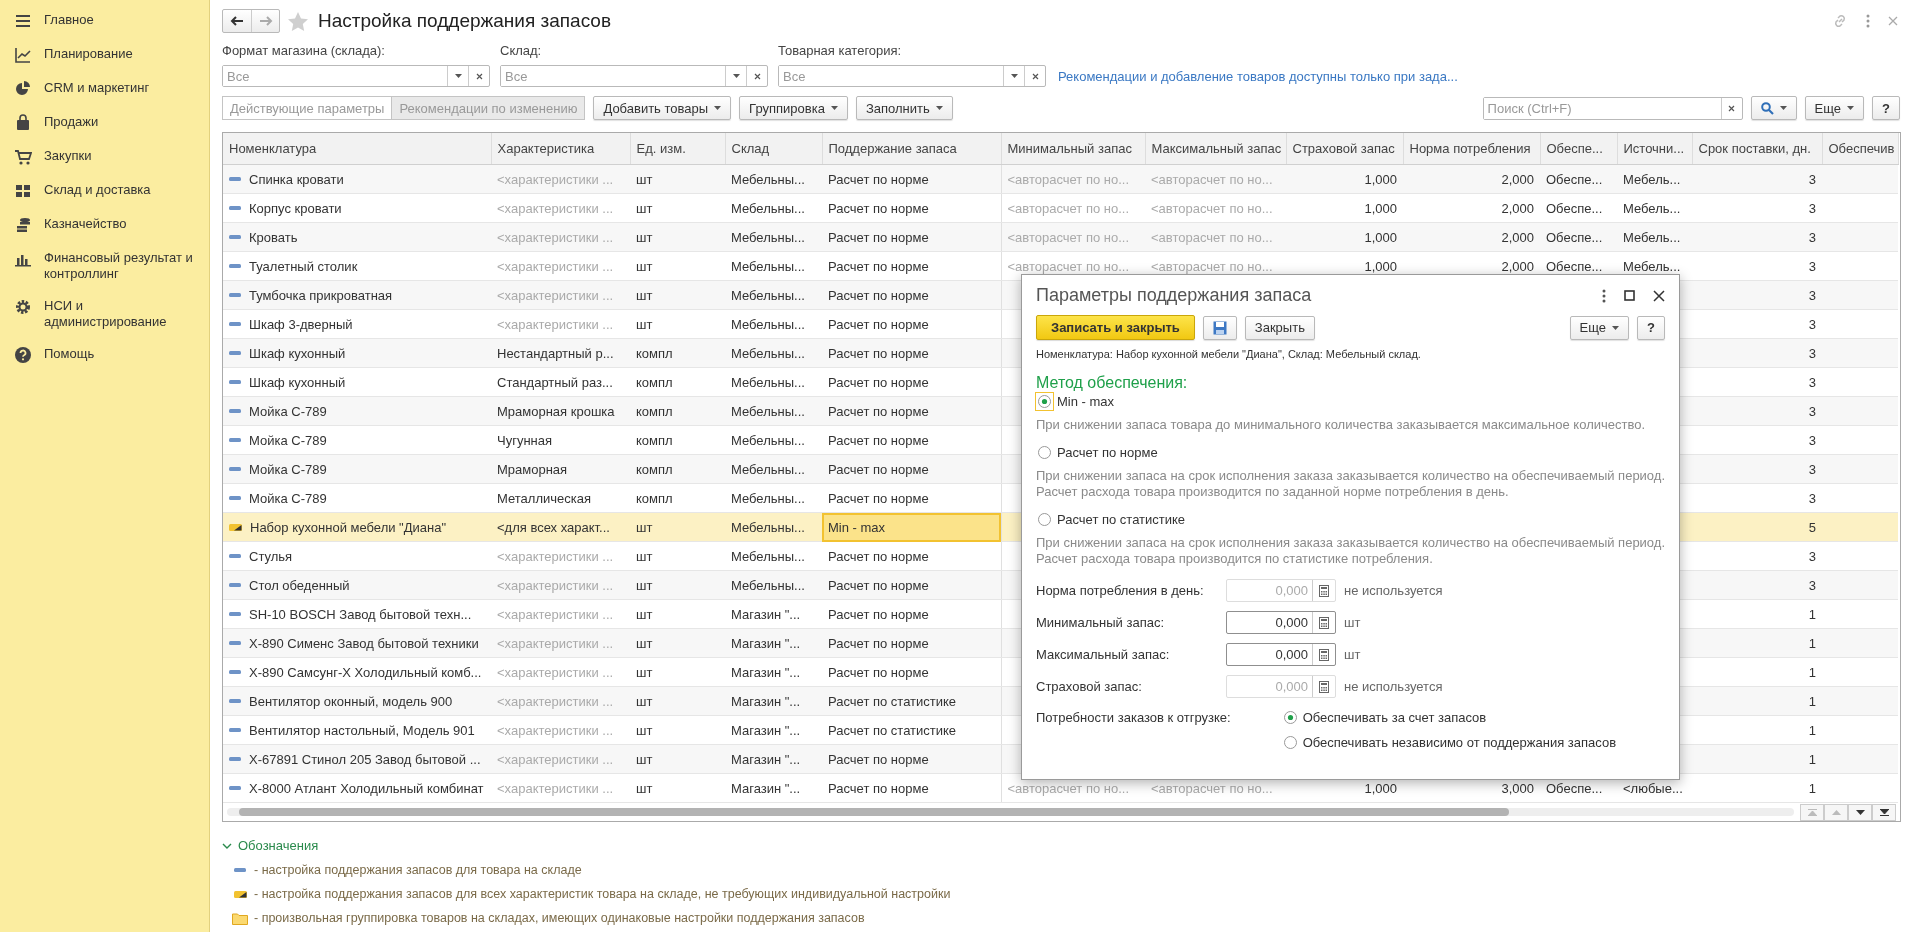 The height and width of the screenshot is (932, 1912). Describe the element at coordinates (23, 21) in the screenshot. I see `menu-icon` at that location.